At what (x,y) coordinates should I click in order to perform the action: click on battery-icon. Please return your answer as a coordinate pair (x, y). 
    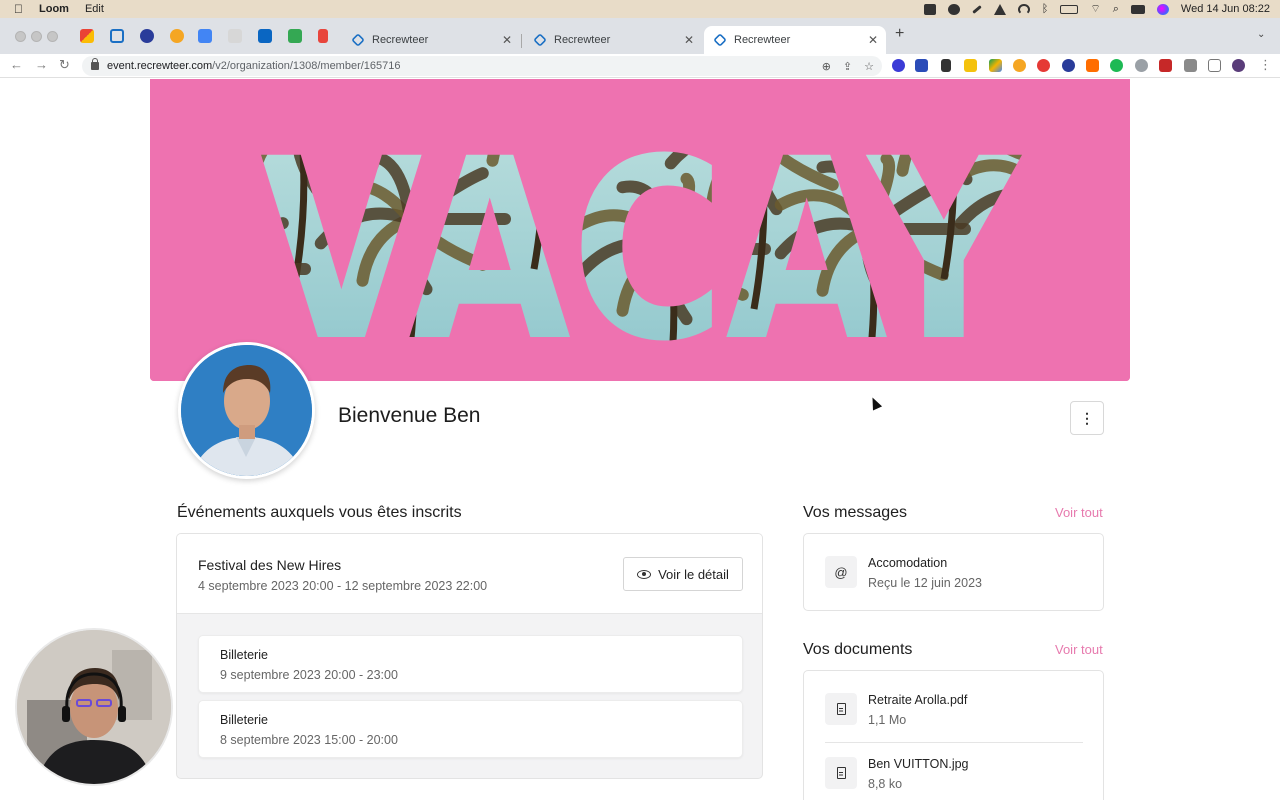
    Looking at the image, I should click on (1069, 9).